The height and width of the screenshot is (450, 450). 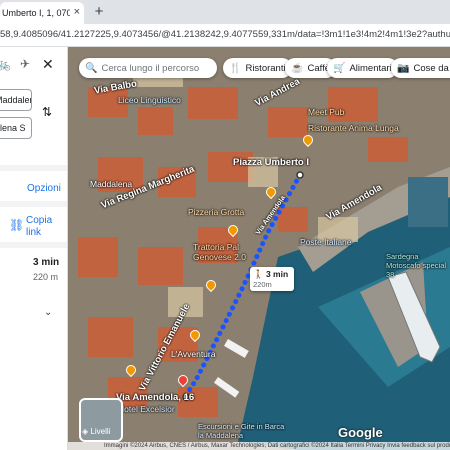 I want to click on poi-label: Liceo Linguistico, so click(x=149, y=100).